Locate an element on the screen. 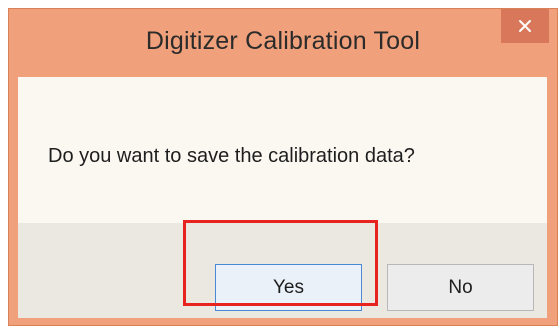 The width and height of the screenshot is (560, 329). close-icon is located at coordinates (525, 26).